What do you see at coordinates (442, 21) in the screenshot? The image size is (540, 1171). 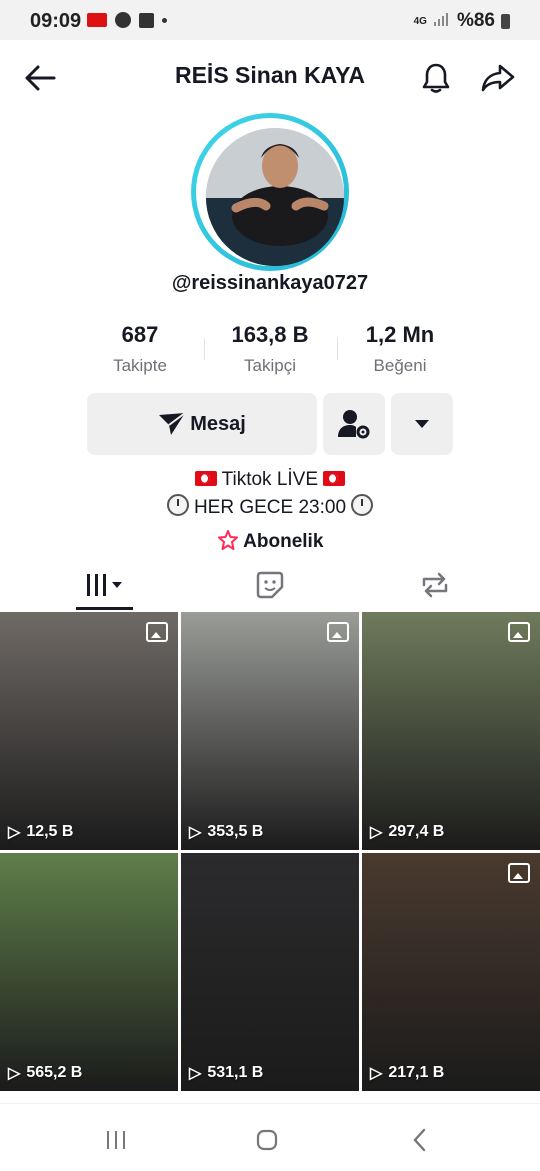 I see `signal-icon` at bounding box center [442, 21].